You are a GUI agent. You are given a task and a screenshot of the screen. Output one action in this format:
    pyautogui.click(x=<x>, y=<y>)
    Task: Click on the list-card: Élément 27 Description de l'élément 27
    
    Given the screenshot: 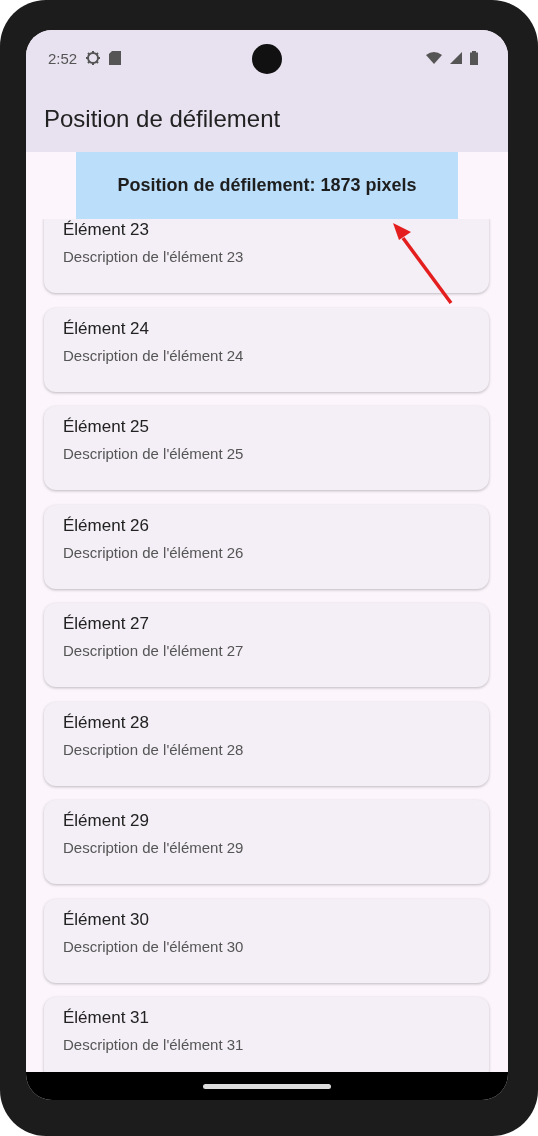 What is the action you would take?
    pyautogui.click(x=266, y=645)
    